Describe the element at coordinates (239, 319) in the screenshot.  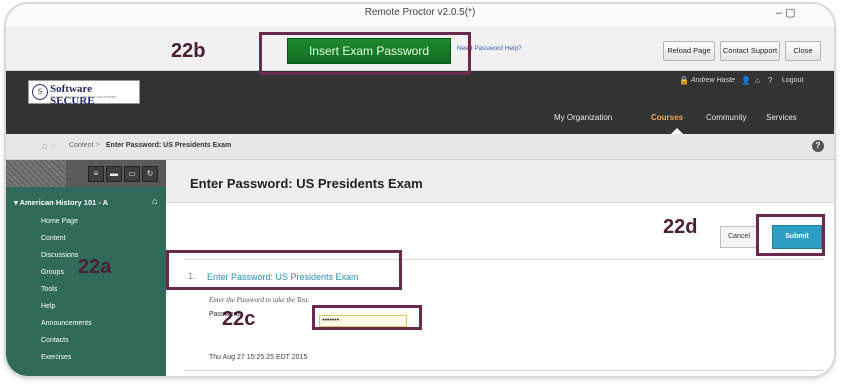
I see `annotation-label-22c: 22c` at that location.